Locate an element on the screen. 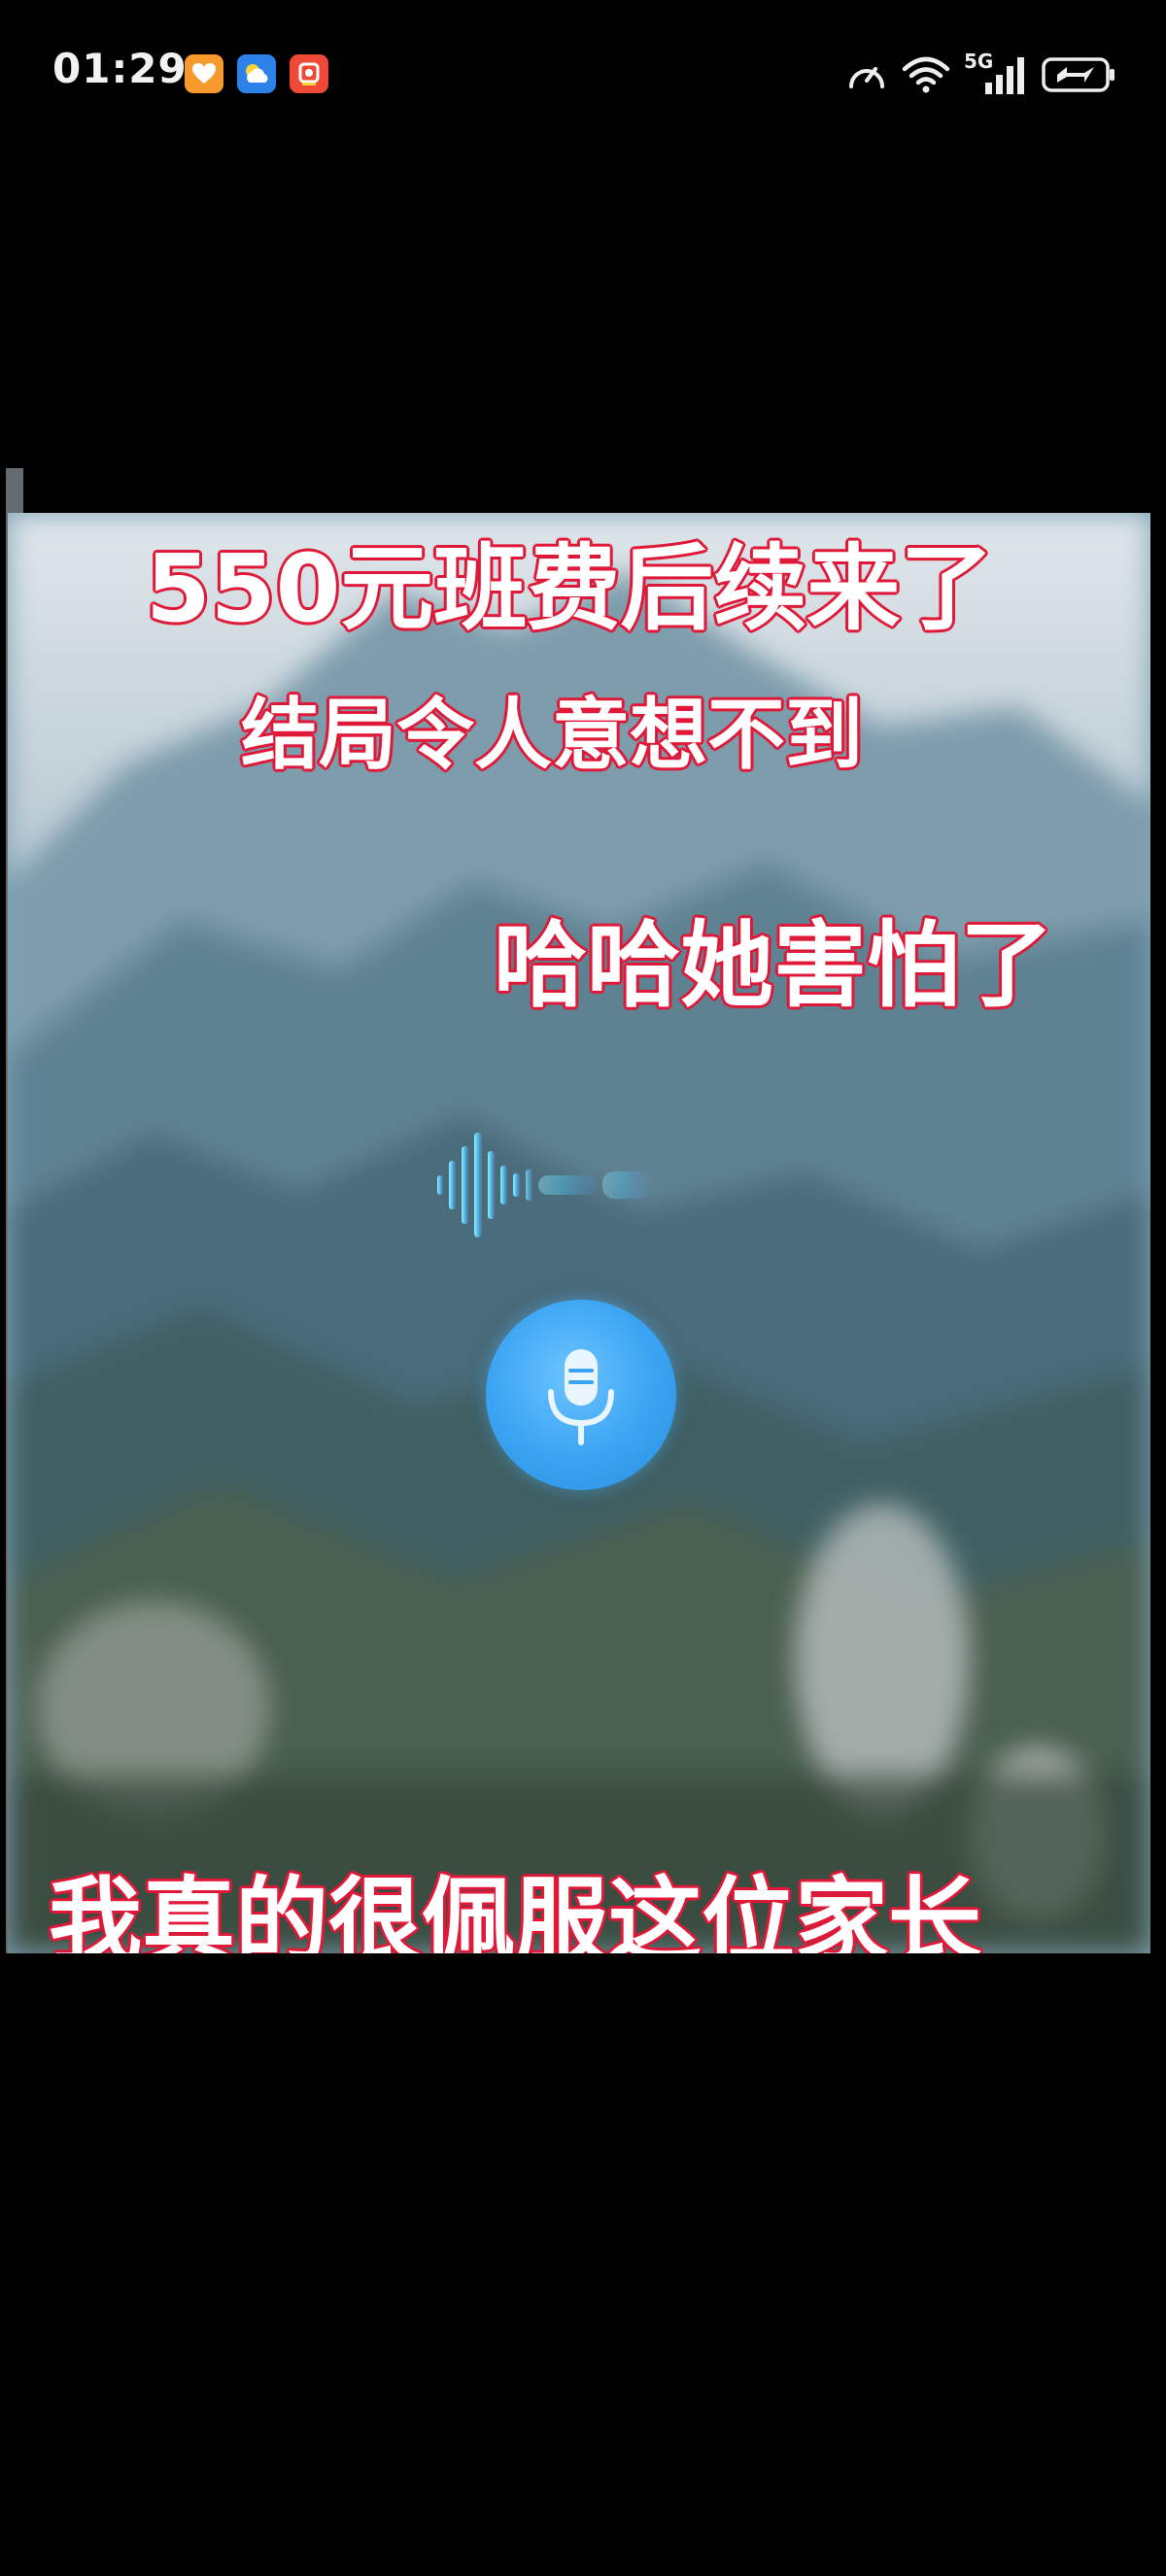 The width and height of the screenshot is (1166, 2576). caption-title: 550元班费后续来了 is located at coordinates (570, 588).